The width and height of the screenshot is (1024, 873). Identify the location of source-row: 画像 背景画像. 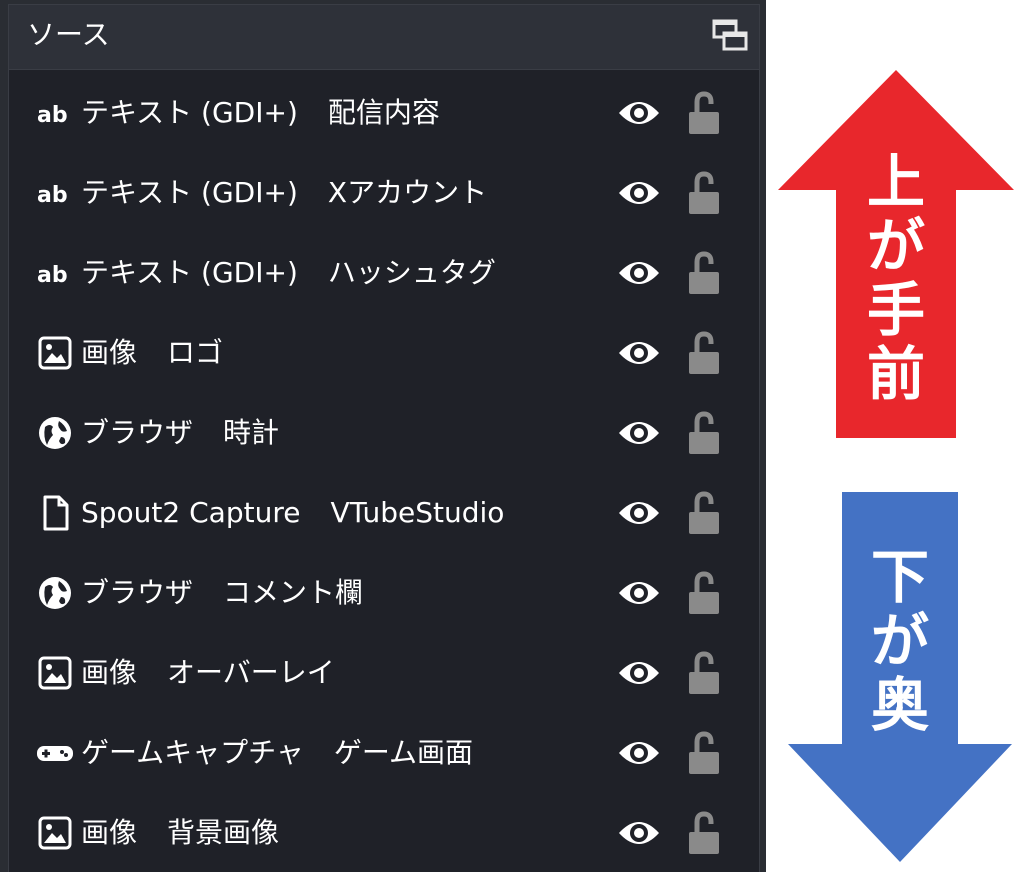
(384, 833).